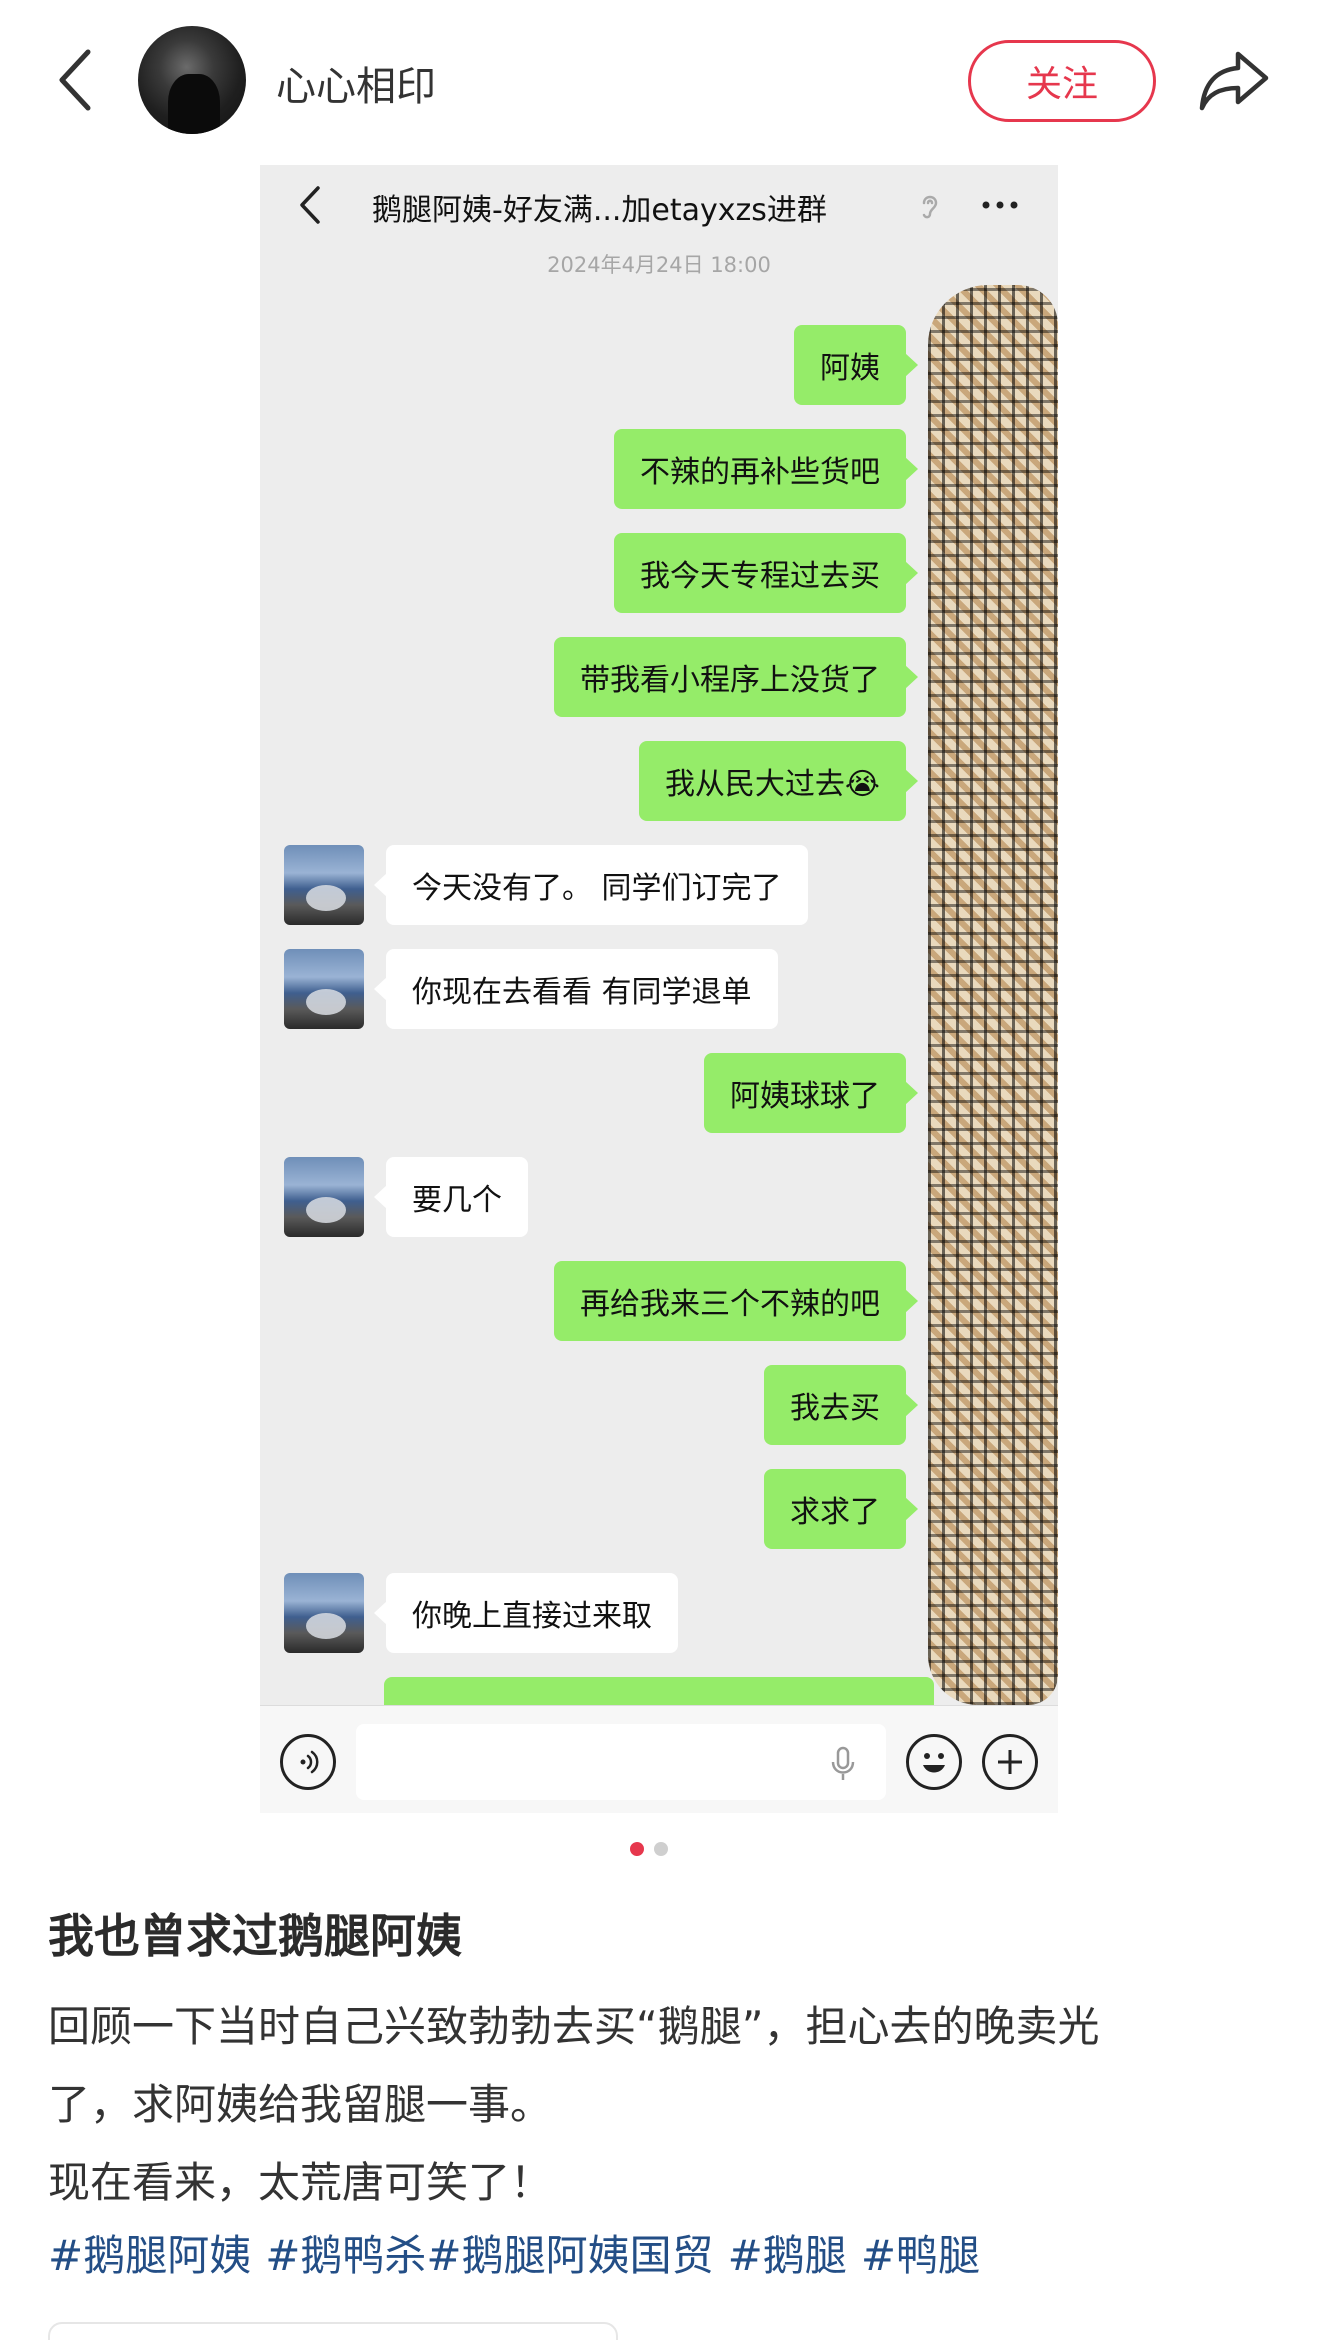 The width and height of the screenshot is (1320, 2340). What do you see at coordinates (526, 1613) in the screenshot?
I see `received-message: 你晚上直接过来取` at bounding box center [526, 1613].